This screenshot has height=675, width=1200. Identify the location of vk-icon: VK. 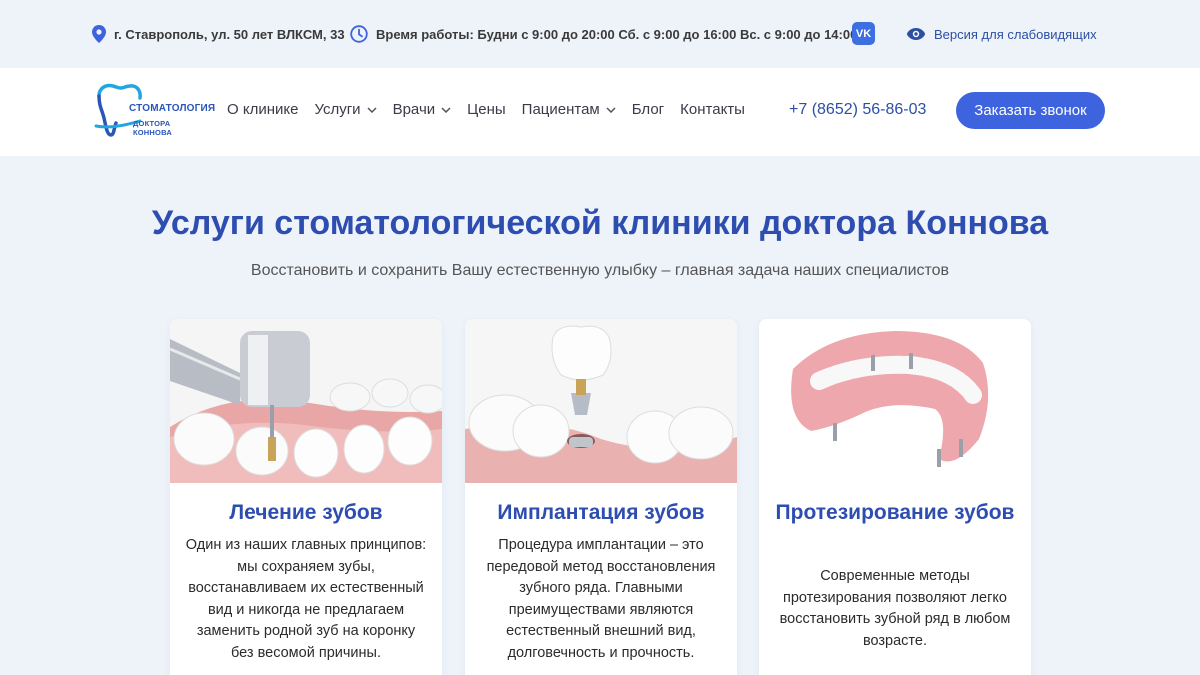
(863, 33).